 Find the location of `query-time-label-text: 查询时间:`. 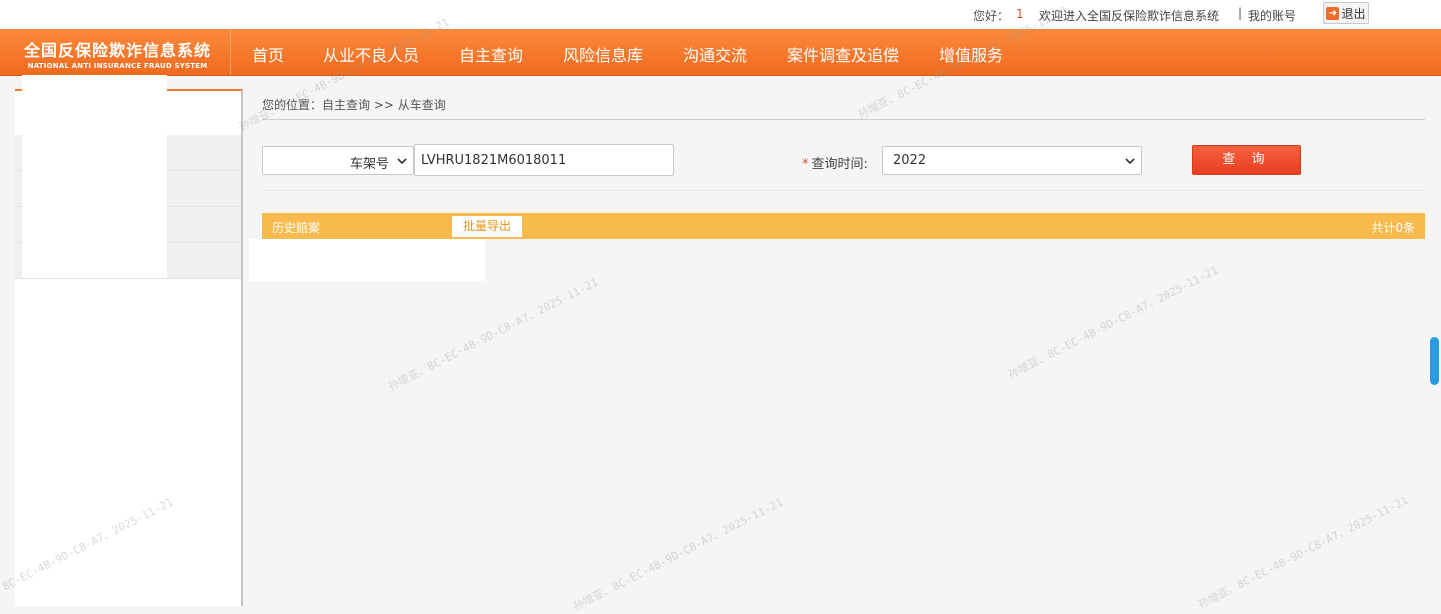

query-time-label-text: 查询时间: is located at coordinates (839, 164).